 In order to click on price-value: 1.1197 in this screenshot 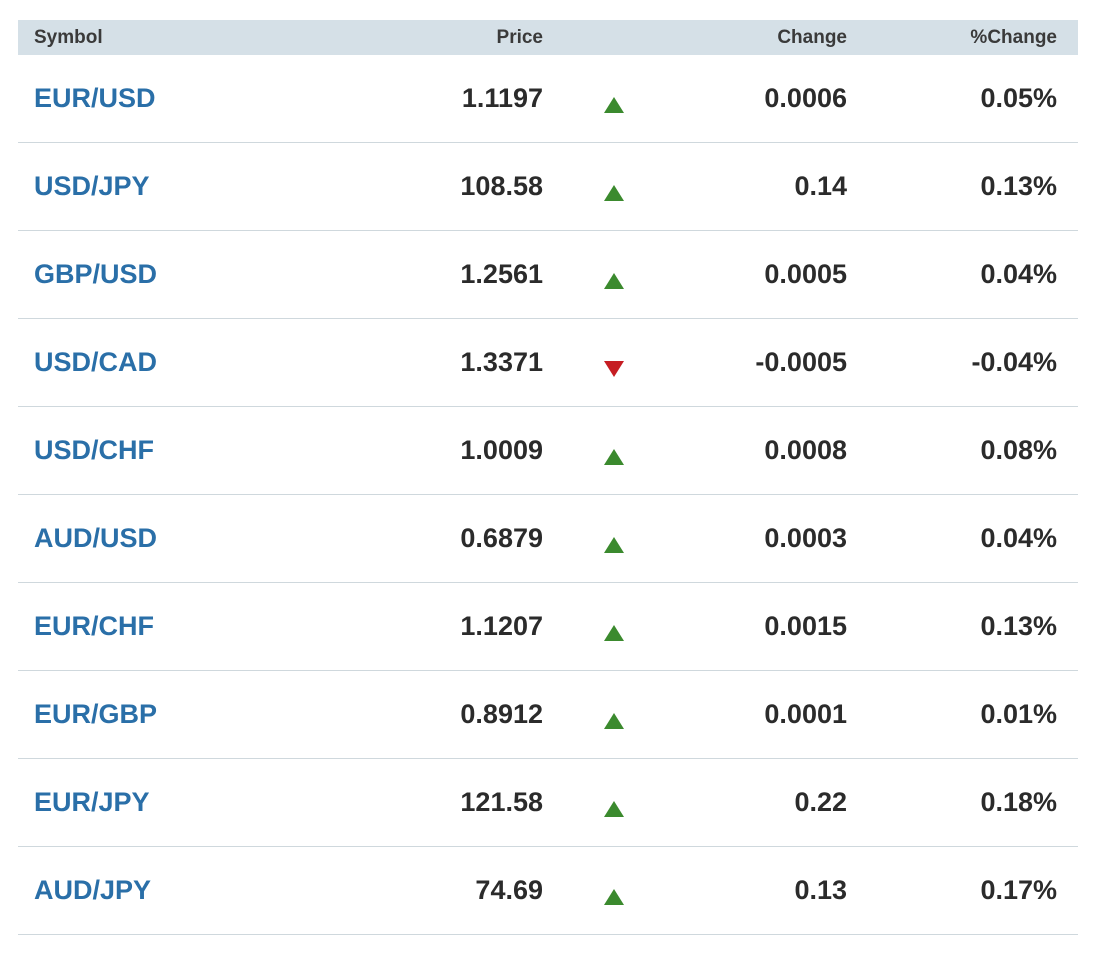, I will do `click(502, 98)`.